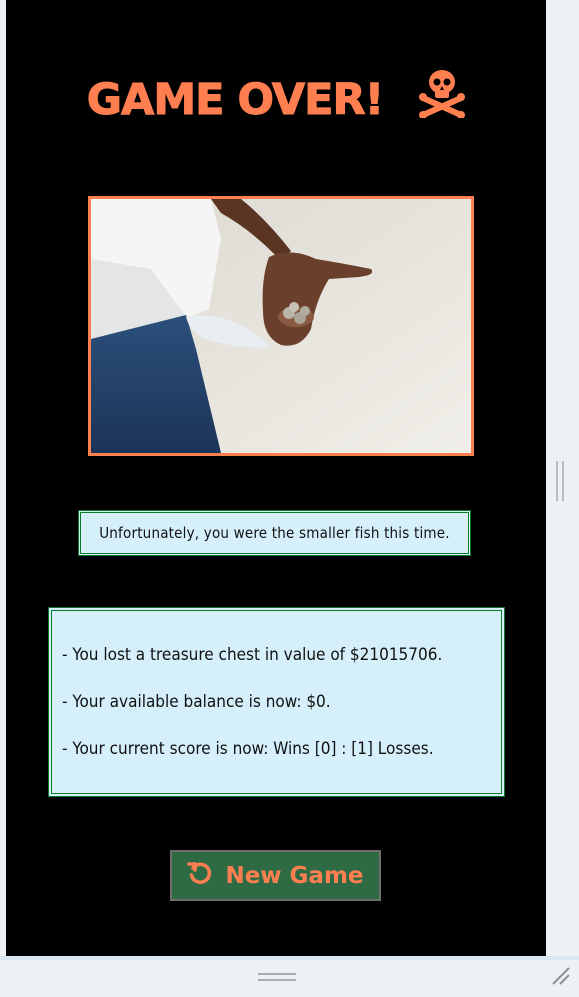 Image resolution: width=579 pixels, height=997 pixels. Describe the element at coordinates (235, 100) in the screenshot. I see `game-over-title: GAME OVER!` at that location.